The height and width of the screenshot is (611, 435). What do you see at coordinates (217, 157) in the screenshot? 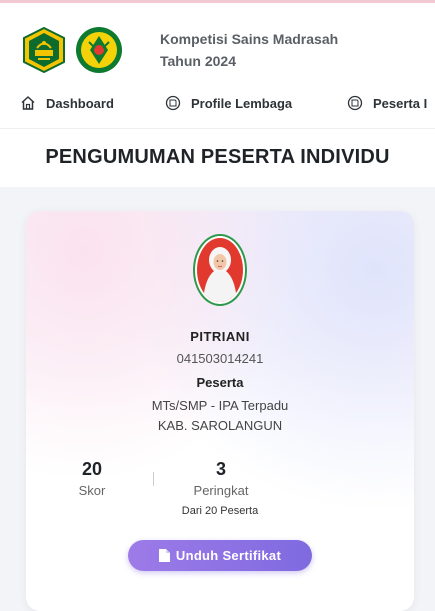
I see `page-title: PENGUMUMAN PESERTA INDIVIDU` at bounding box center [217, 157].